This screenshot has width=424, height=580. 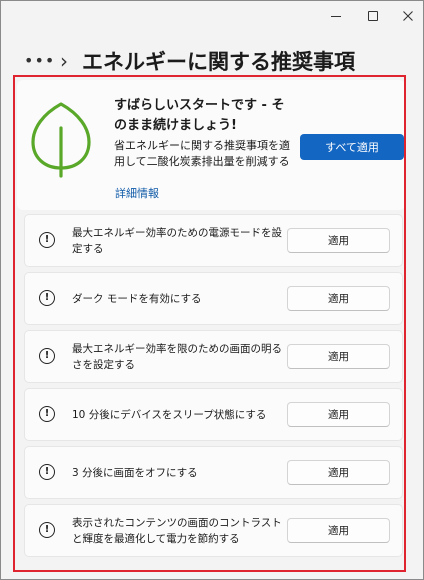 I want to click on breadcrumb: ••• › エネルギーに関する推奨事項, so click(x=189, y=61).